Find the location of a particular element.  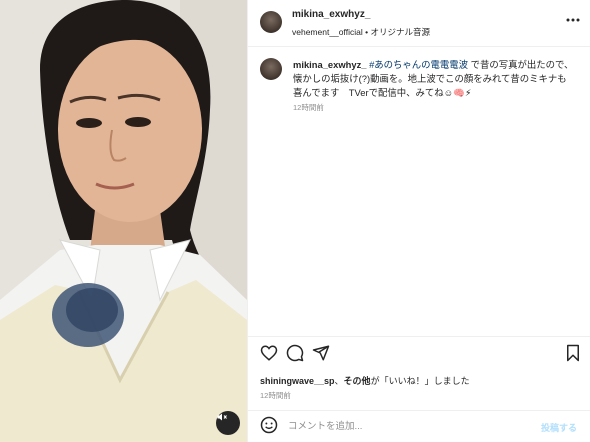

comment-icon is located at coordinates (295, 353).